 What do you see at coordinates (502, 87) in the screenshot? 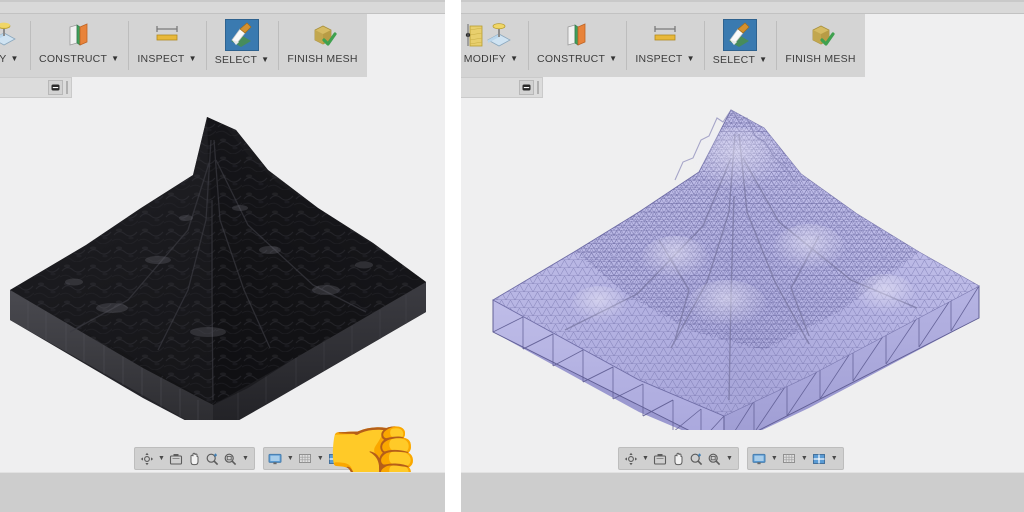
I see `right-browser-subbar` at bounding box center [502, 87].